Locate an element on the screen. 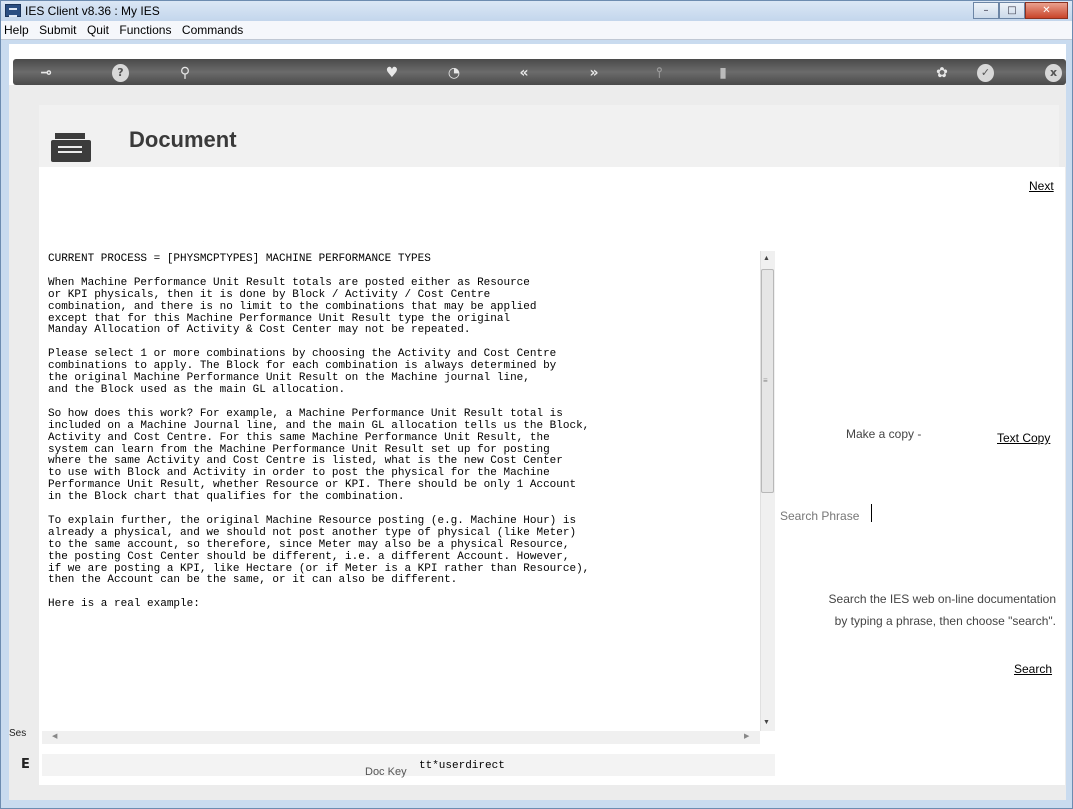 This screenshot has width=1073, height=809. menu-quit: Quit is located at coordinates (98, 29).